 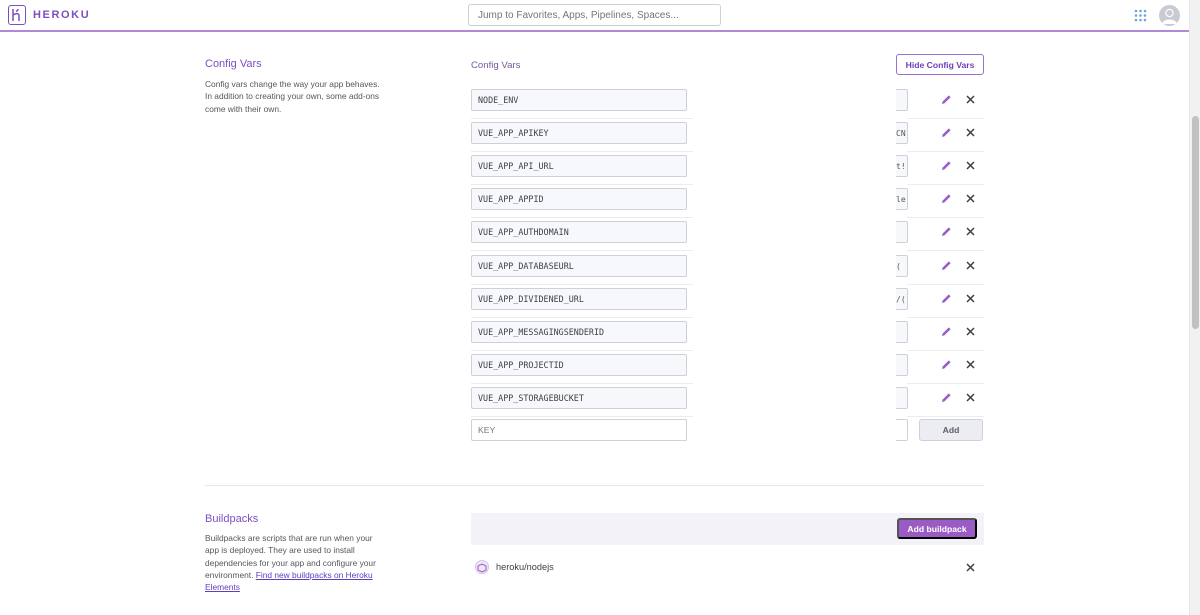 I want to click on config-var-row: VUE_APP_MESSAGINGSENDERID, so click(x=727, y=336).